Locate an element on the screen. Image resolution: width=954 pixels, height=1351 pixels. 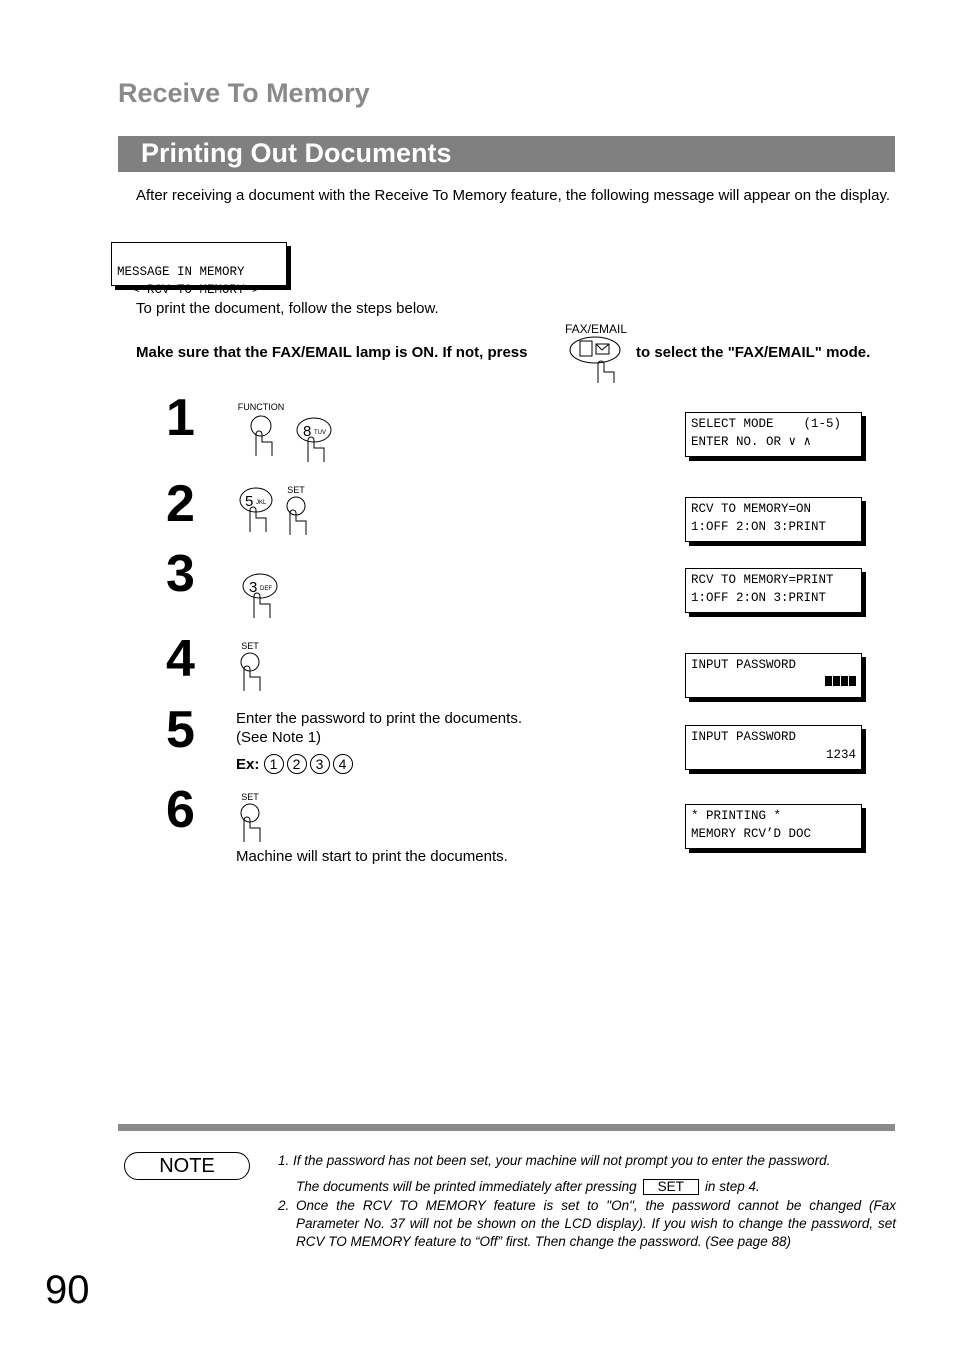
fax-email-button-icon is located at coordinates (595, 359).